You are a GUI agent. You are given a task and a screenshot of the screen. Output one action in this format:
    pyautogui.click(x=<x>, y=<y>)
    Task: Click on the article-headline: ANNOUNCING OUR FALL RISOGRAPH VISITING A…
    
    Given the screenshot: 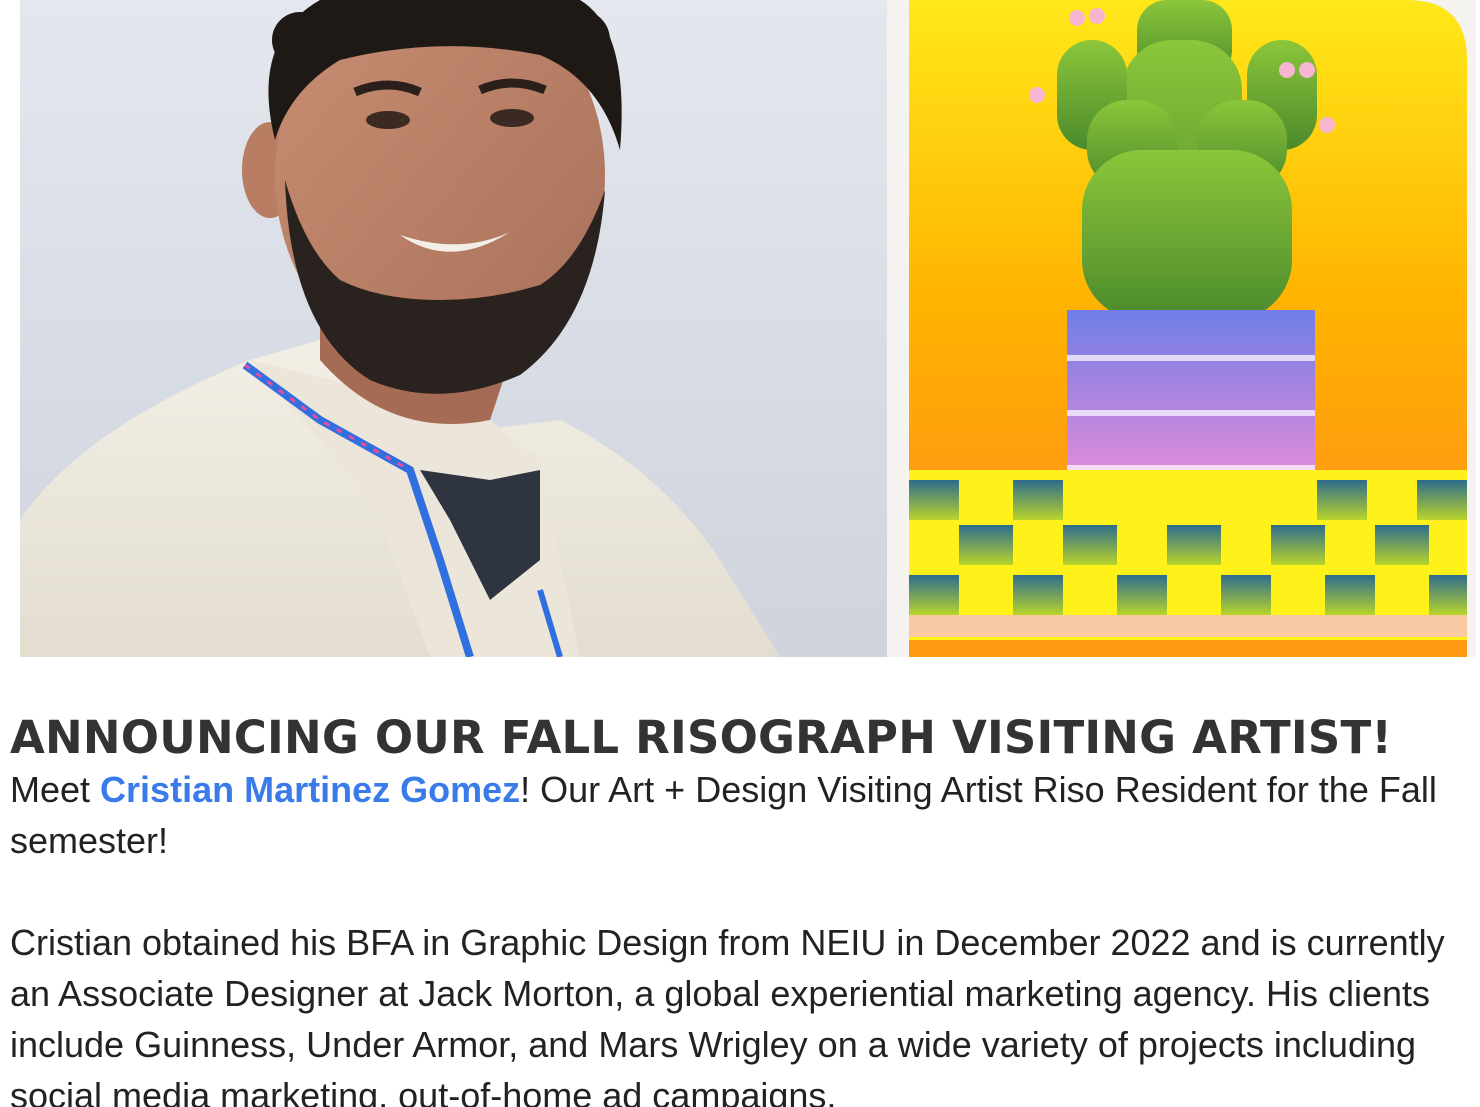 What is the action you would take?
    pyautogui.click(x=701, y=737)
    